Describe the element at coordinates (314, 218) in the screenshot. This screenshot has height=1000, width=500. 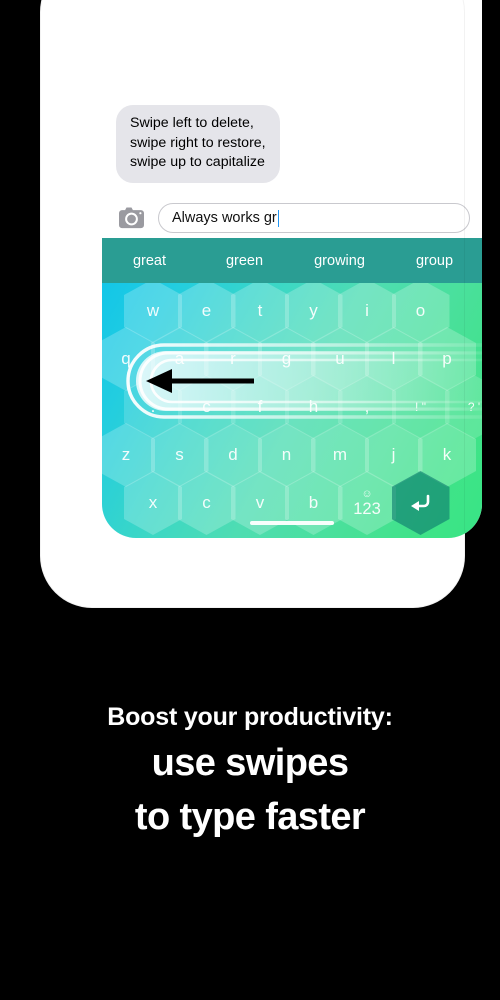
I see `message-text-field: Always works gr` at that location.